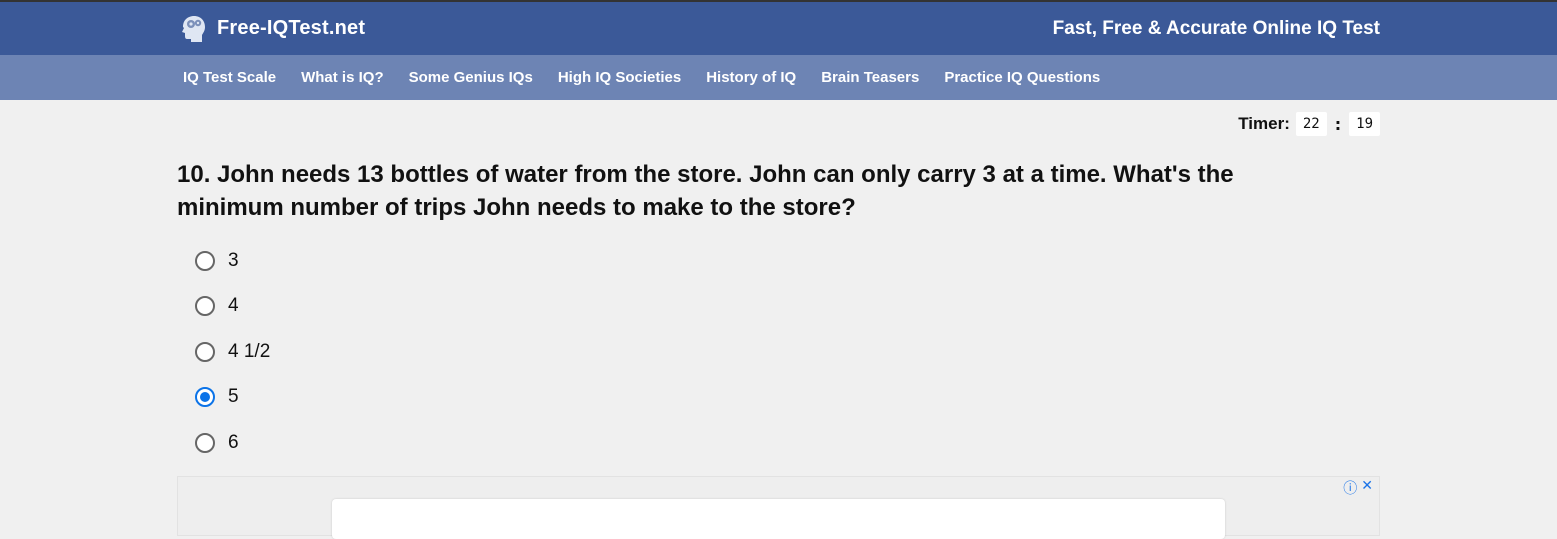 The height and width of the screenshot is (539, 1557). What do you see at coordinates (1358, 488) in the screenshot?
I see `ad-controls: ⓘ ✕` at bounding box center [1358, 488].